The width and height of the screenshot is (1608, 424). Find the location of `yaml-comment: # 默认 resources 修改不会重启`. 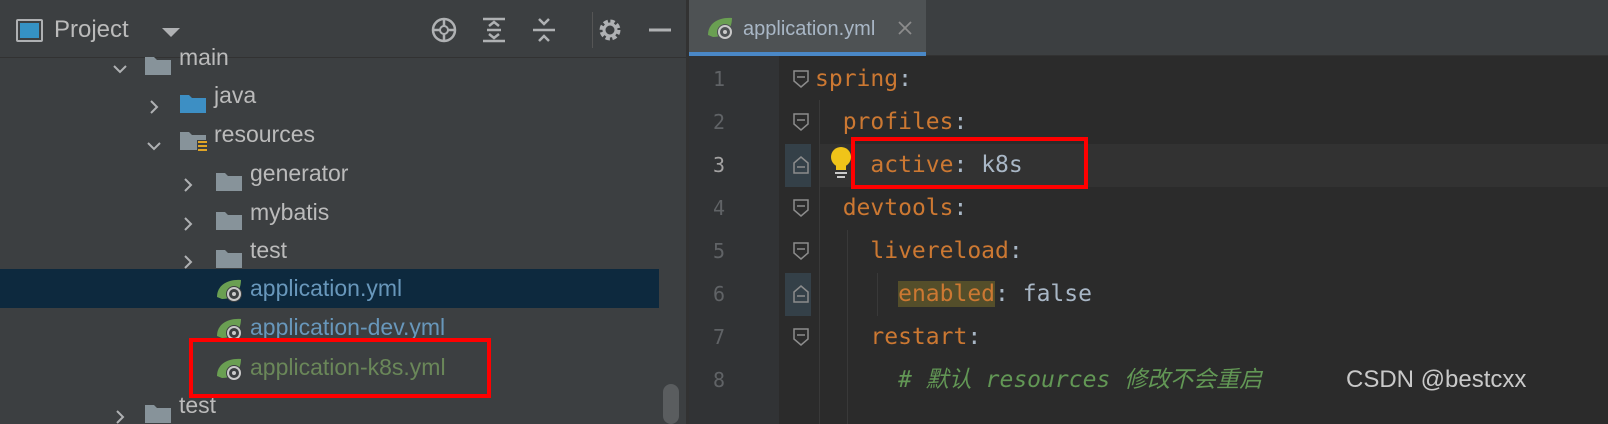

yaml-comment: # 默认 resources 修改不会重启 is located at coordinates (1080, 380).